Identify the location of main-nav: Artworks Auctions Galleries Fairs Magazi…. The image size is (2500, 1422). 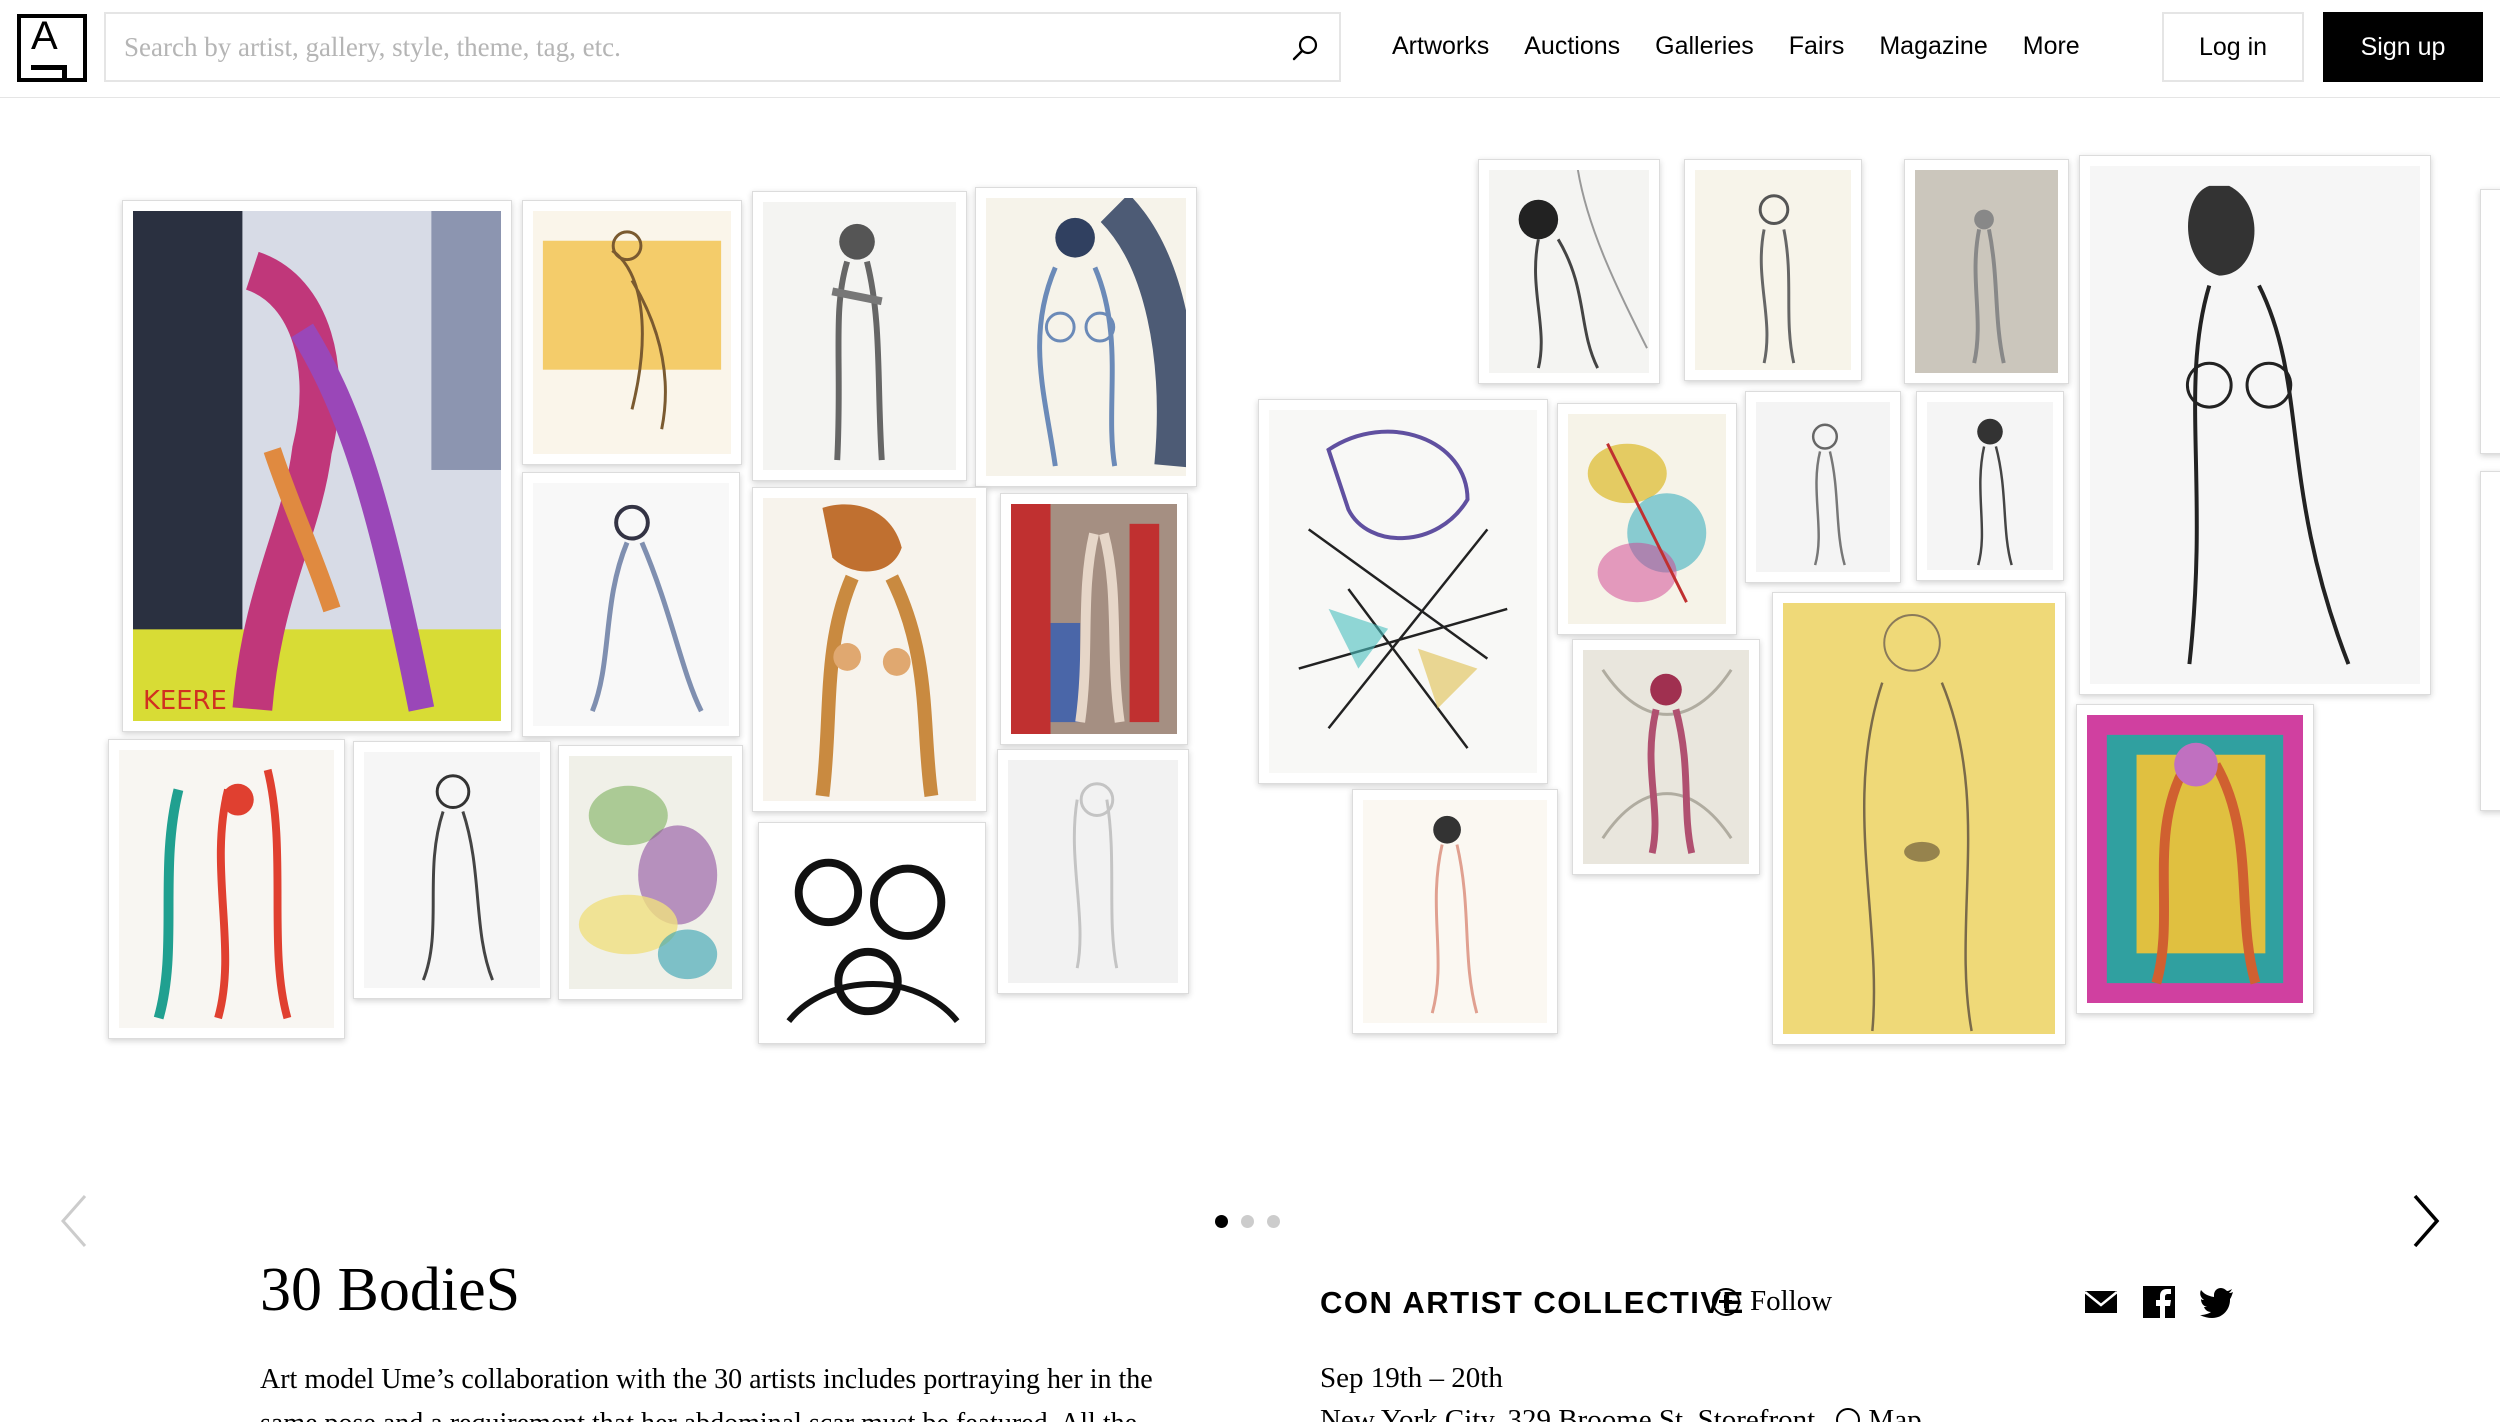
(1753, 46).